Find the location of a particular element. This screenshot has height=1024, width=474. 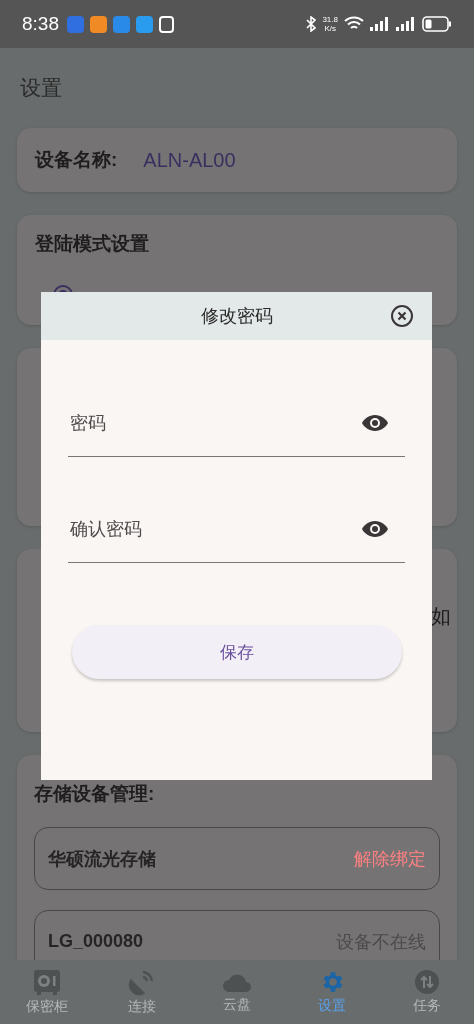

device-name: LG_000080 is located at coordinates (96, 941).